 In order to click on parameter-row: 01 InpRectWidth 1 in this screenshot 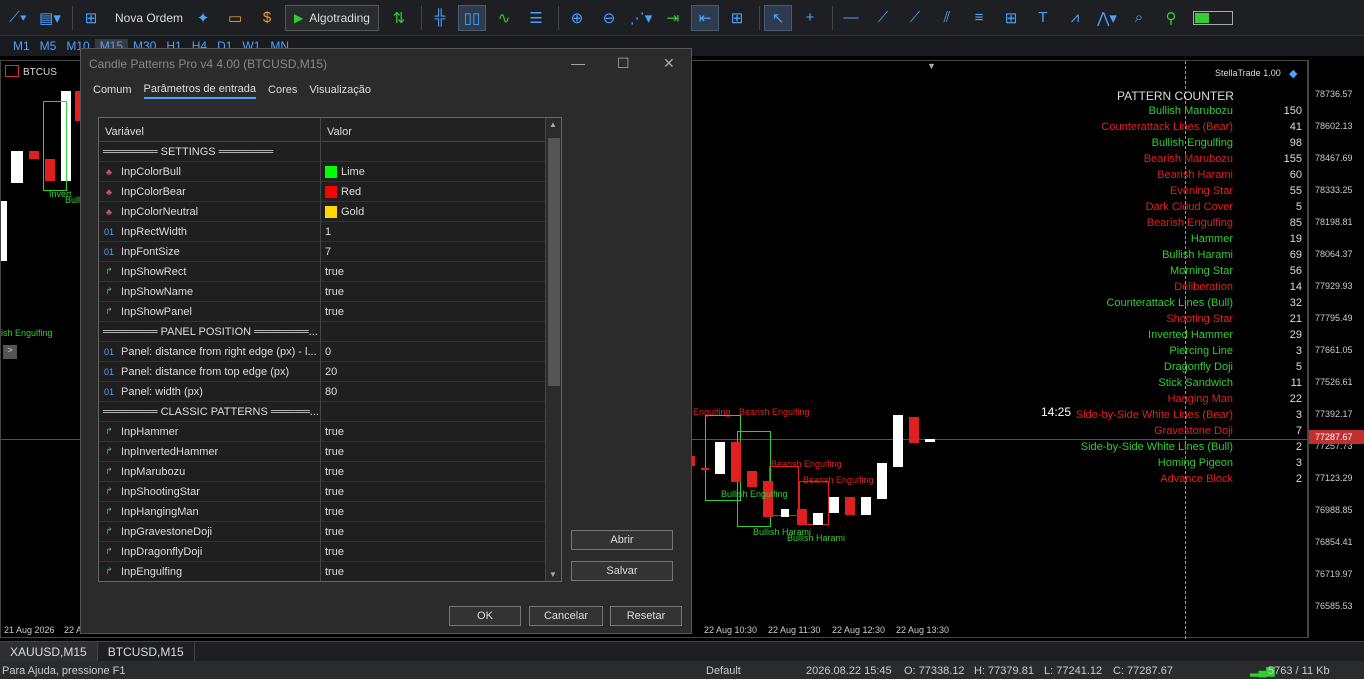, I will do `click(330, 231)`.